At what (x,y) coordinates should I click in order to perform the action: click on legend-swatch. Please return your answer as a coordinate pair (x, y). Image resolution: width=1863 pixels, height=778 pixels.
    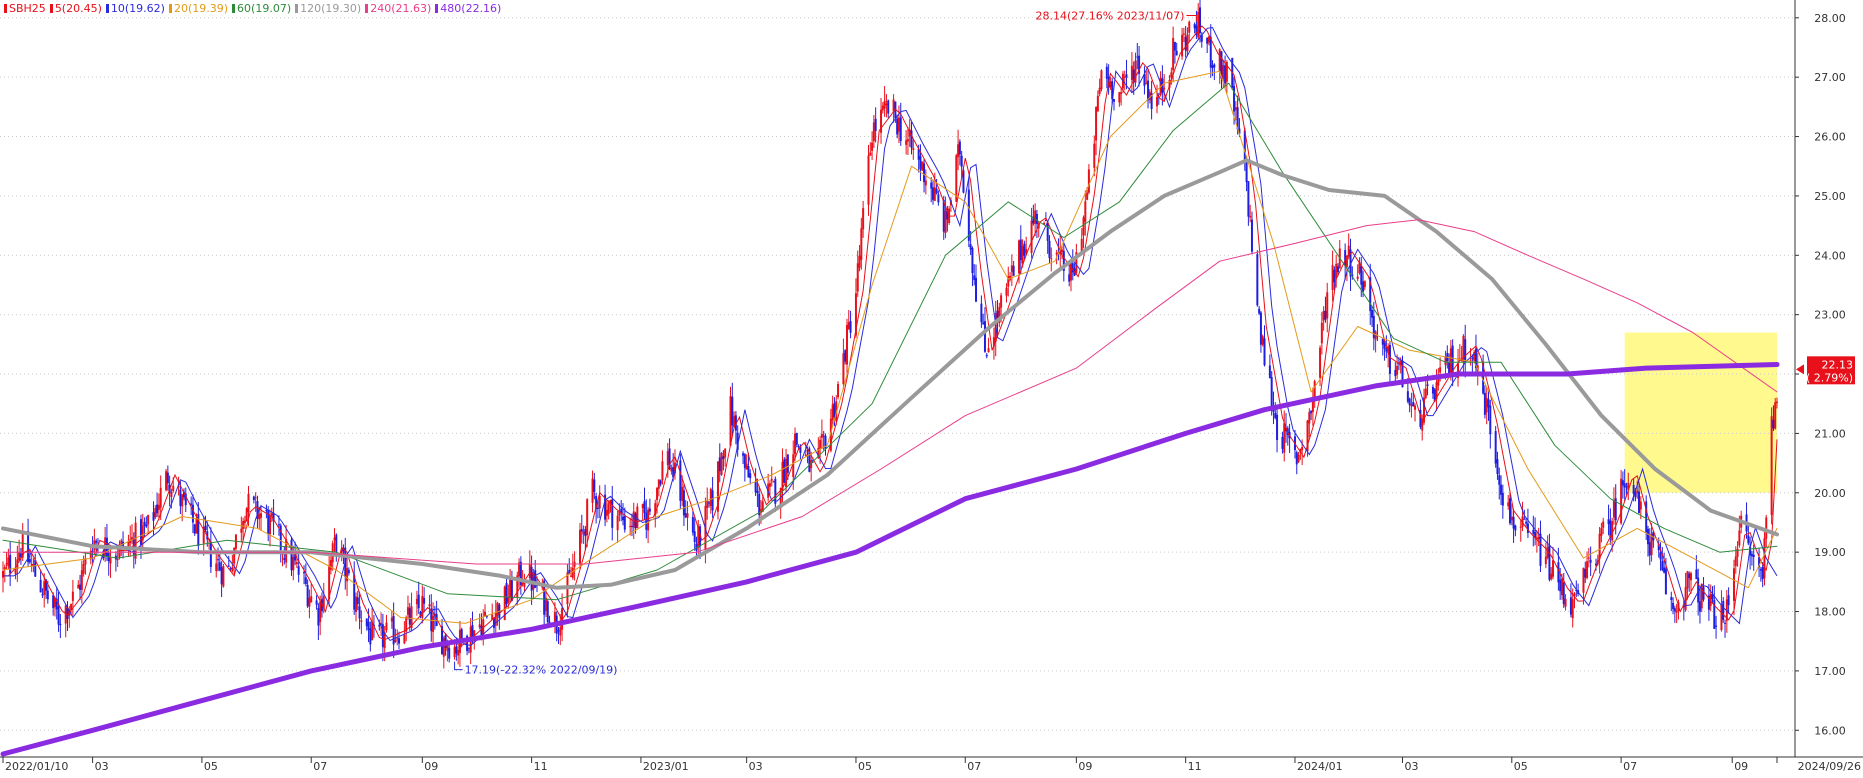
    Looking at the image, I should click on (107, 8).